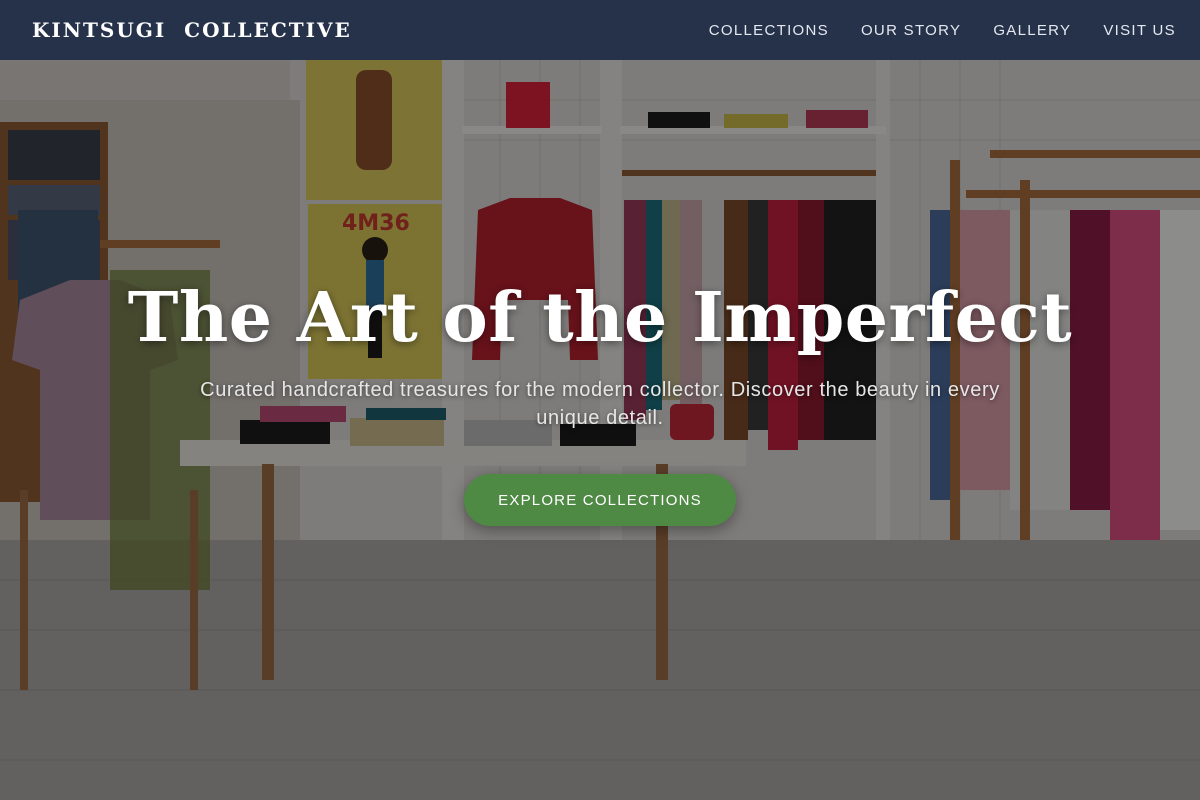 This screenshot has width=1200, height=800. I want to click on explore-collections-button: EXPLORE COLLECTIONS, so click(600, 500).